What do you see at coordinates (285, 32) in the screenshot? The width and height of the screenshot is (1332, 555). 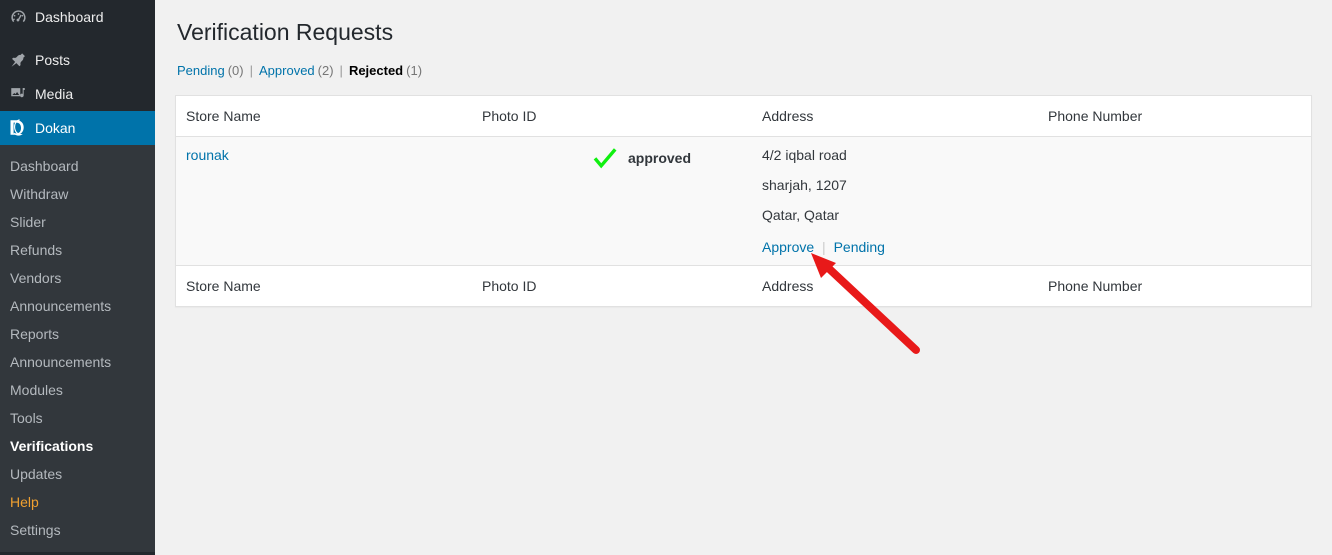 I see `page-title: Verification Requests` at bounding box center [285, 32].